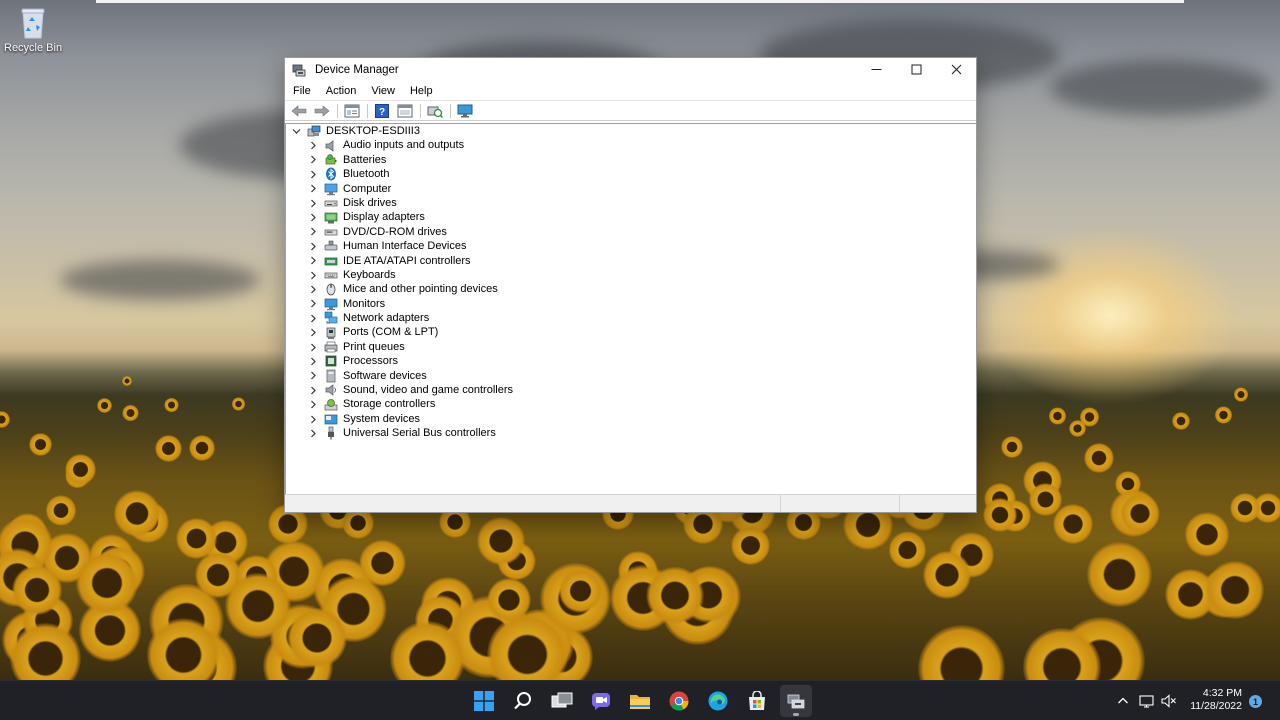 The height and width of the screenshot is (720, 1280). Describe the element at coordinates (331, 275) in the screenshot. I see `keyboard-icon` at that location.